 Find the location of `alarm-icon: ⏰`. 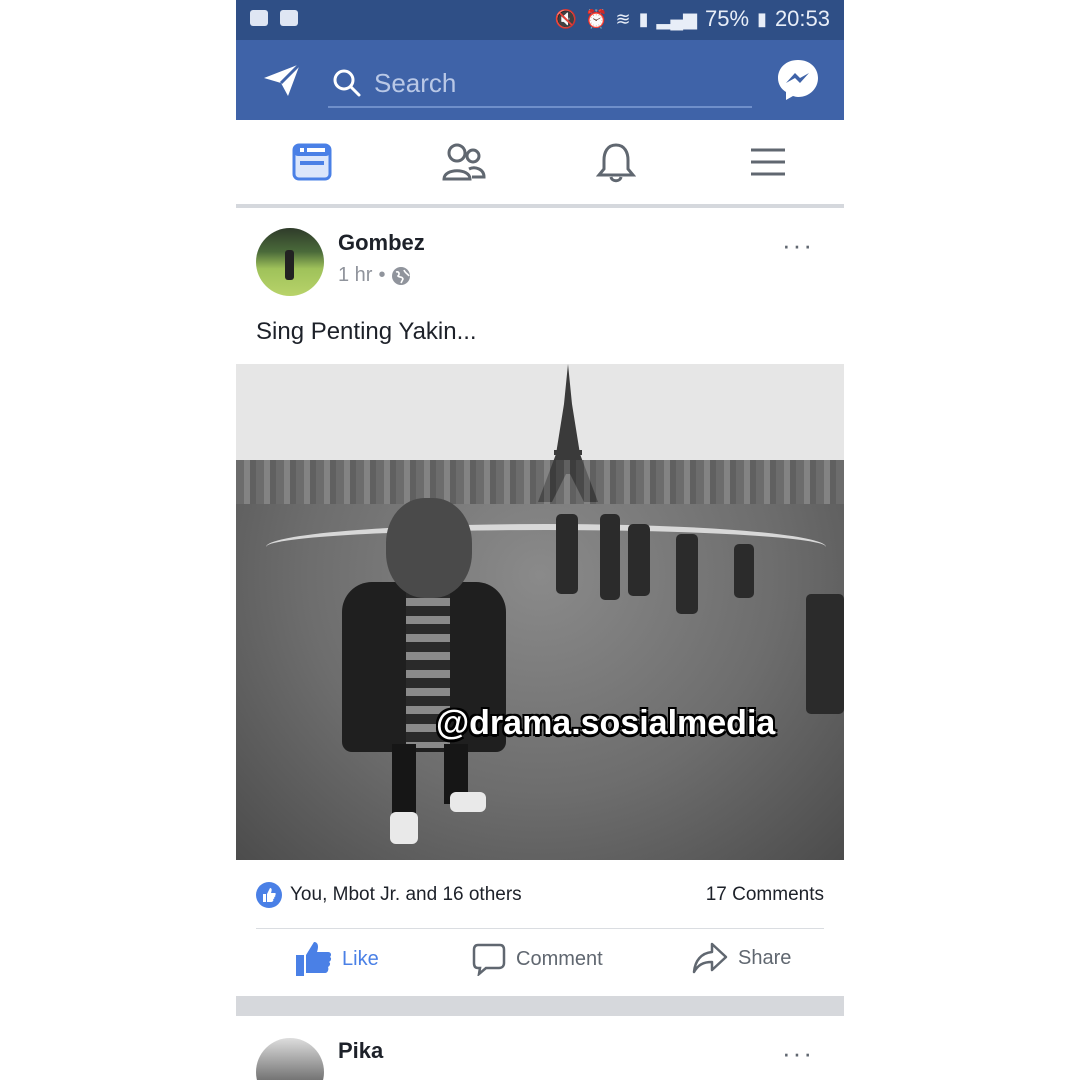

alarm-icon: ⏰ is located at coordinates (596, 18).